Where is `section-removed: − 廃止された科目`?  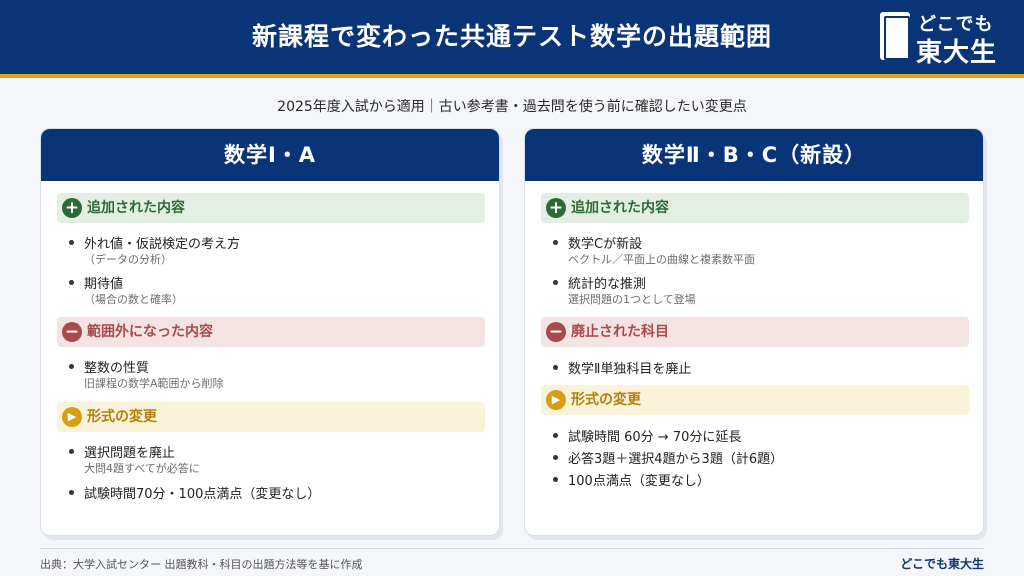 section-removed: − 廃止された科目 is located at coordinates (755, 332).